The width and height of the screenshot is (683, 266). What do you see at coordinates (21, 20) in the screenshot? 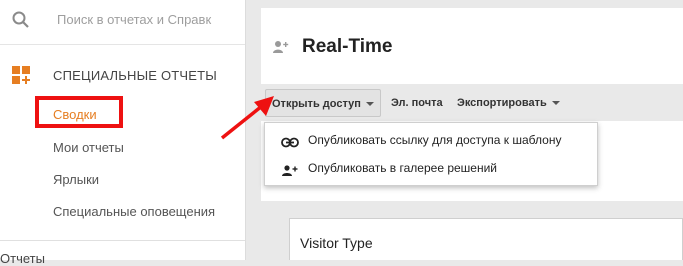
I see `search-icon` at bounding box center [21, 20].